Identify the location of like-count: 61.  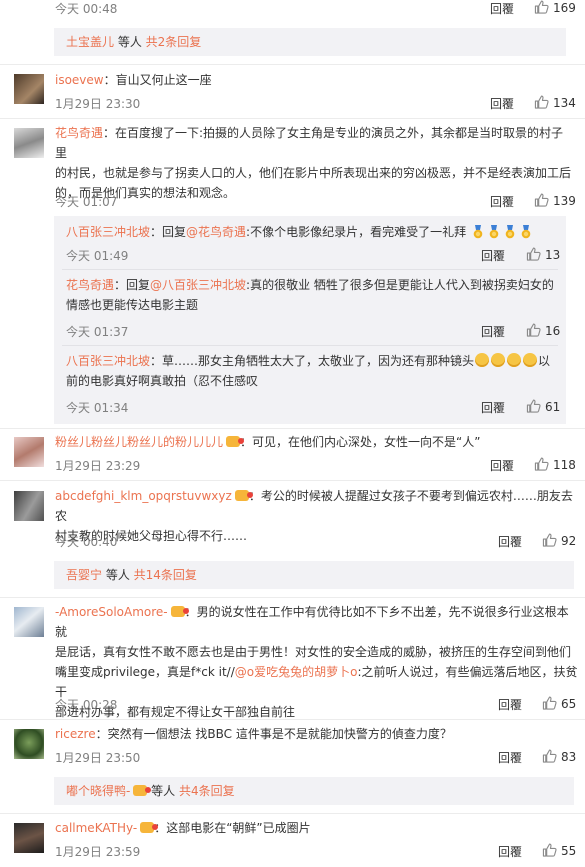
(553, 407).